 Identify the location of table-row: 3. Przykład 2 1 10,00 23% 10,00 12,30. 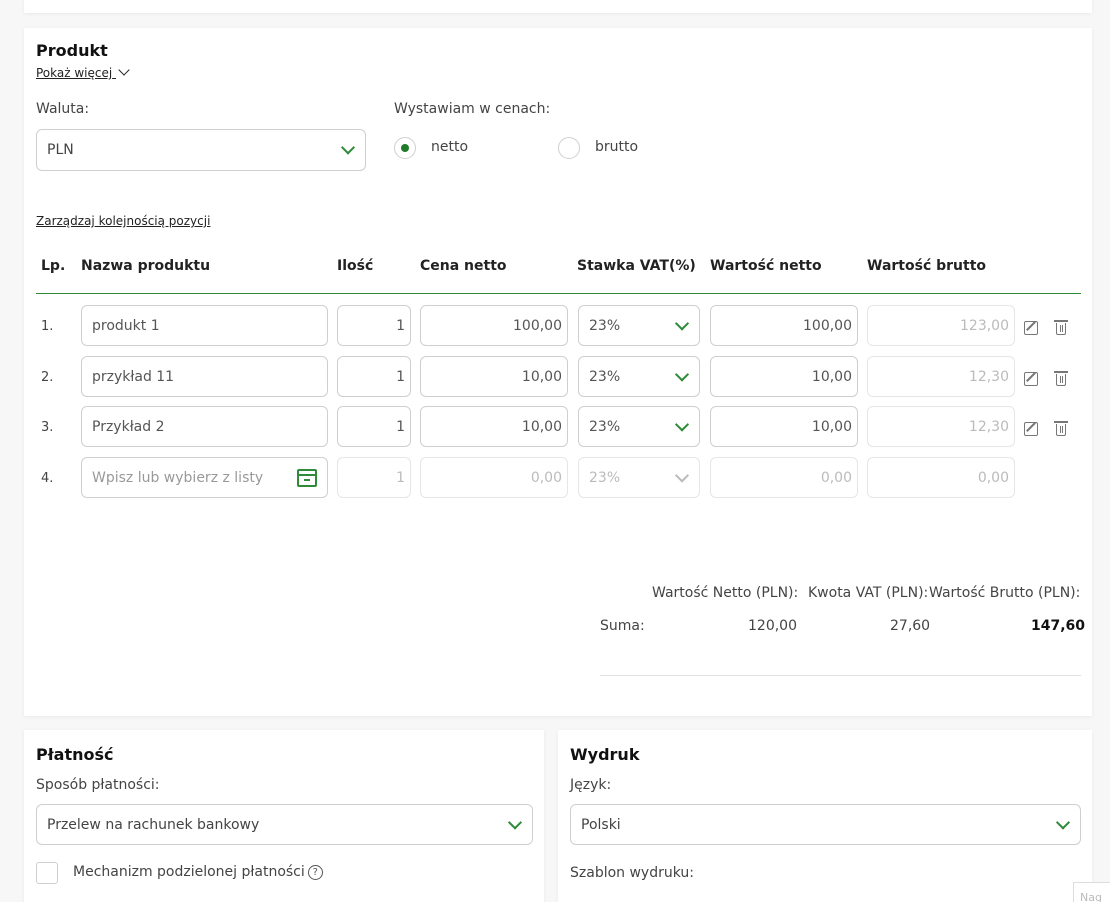
(558, 427).